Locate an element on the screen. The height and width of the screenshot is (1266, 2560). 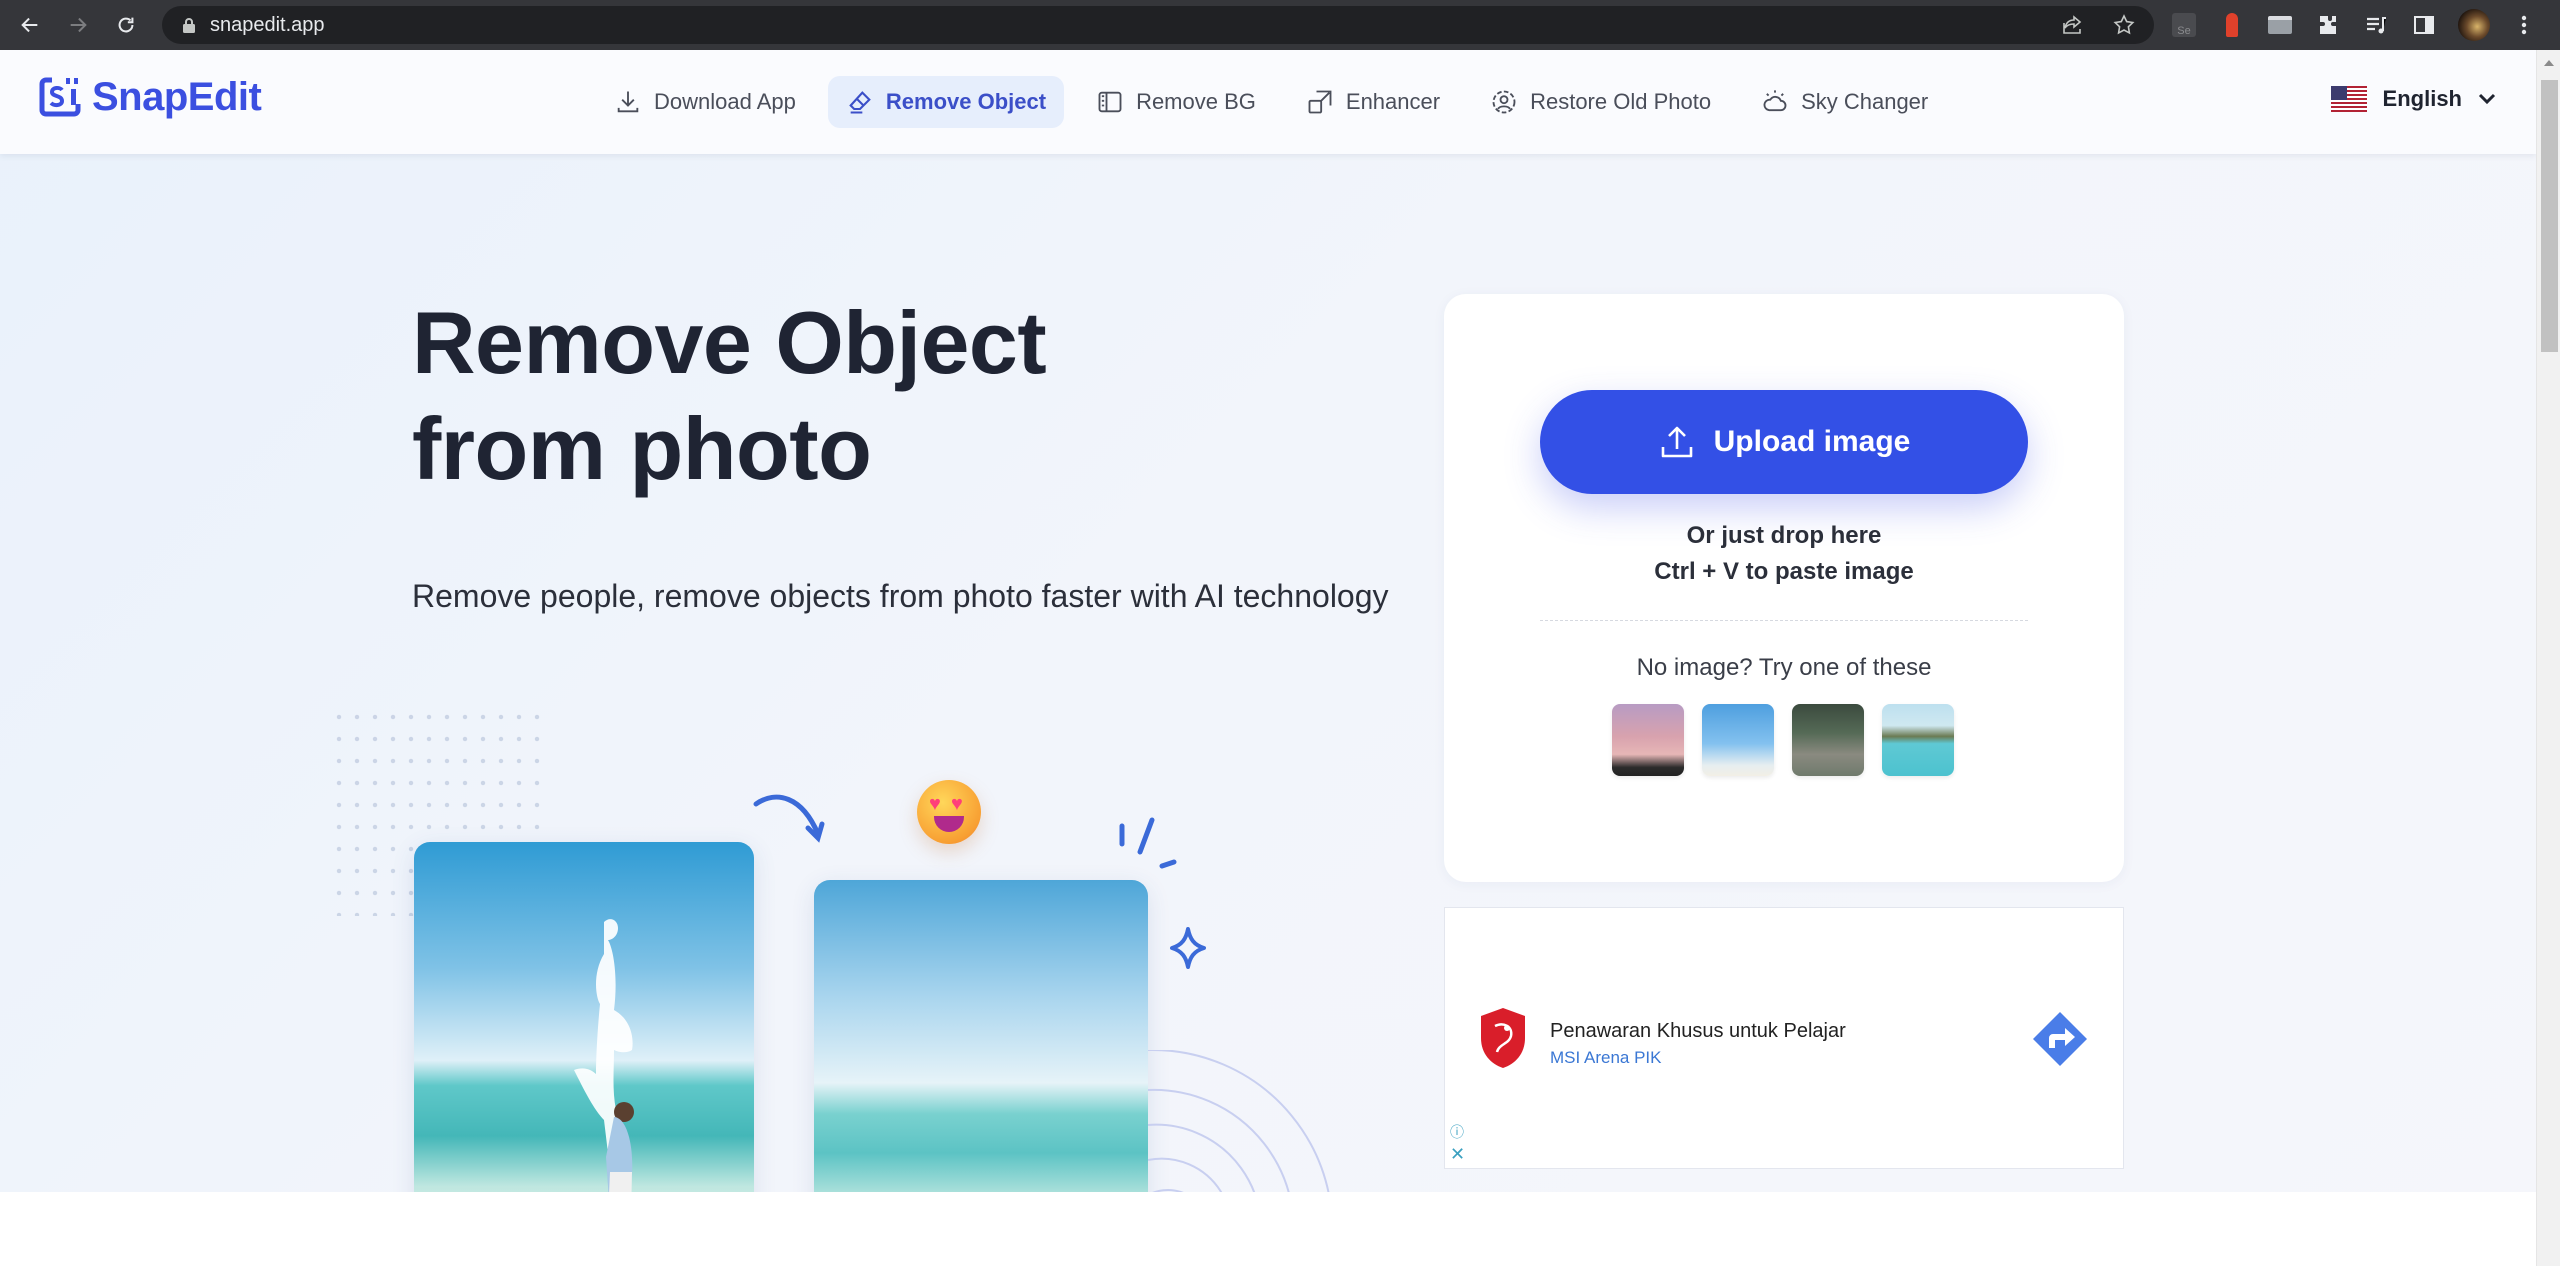
title-line-2-highlighted: from photo is located at coordinates (642, 449).